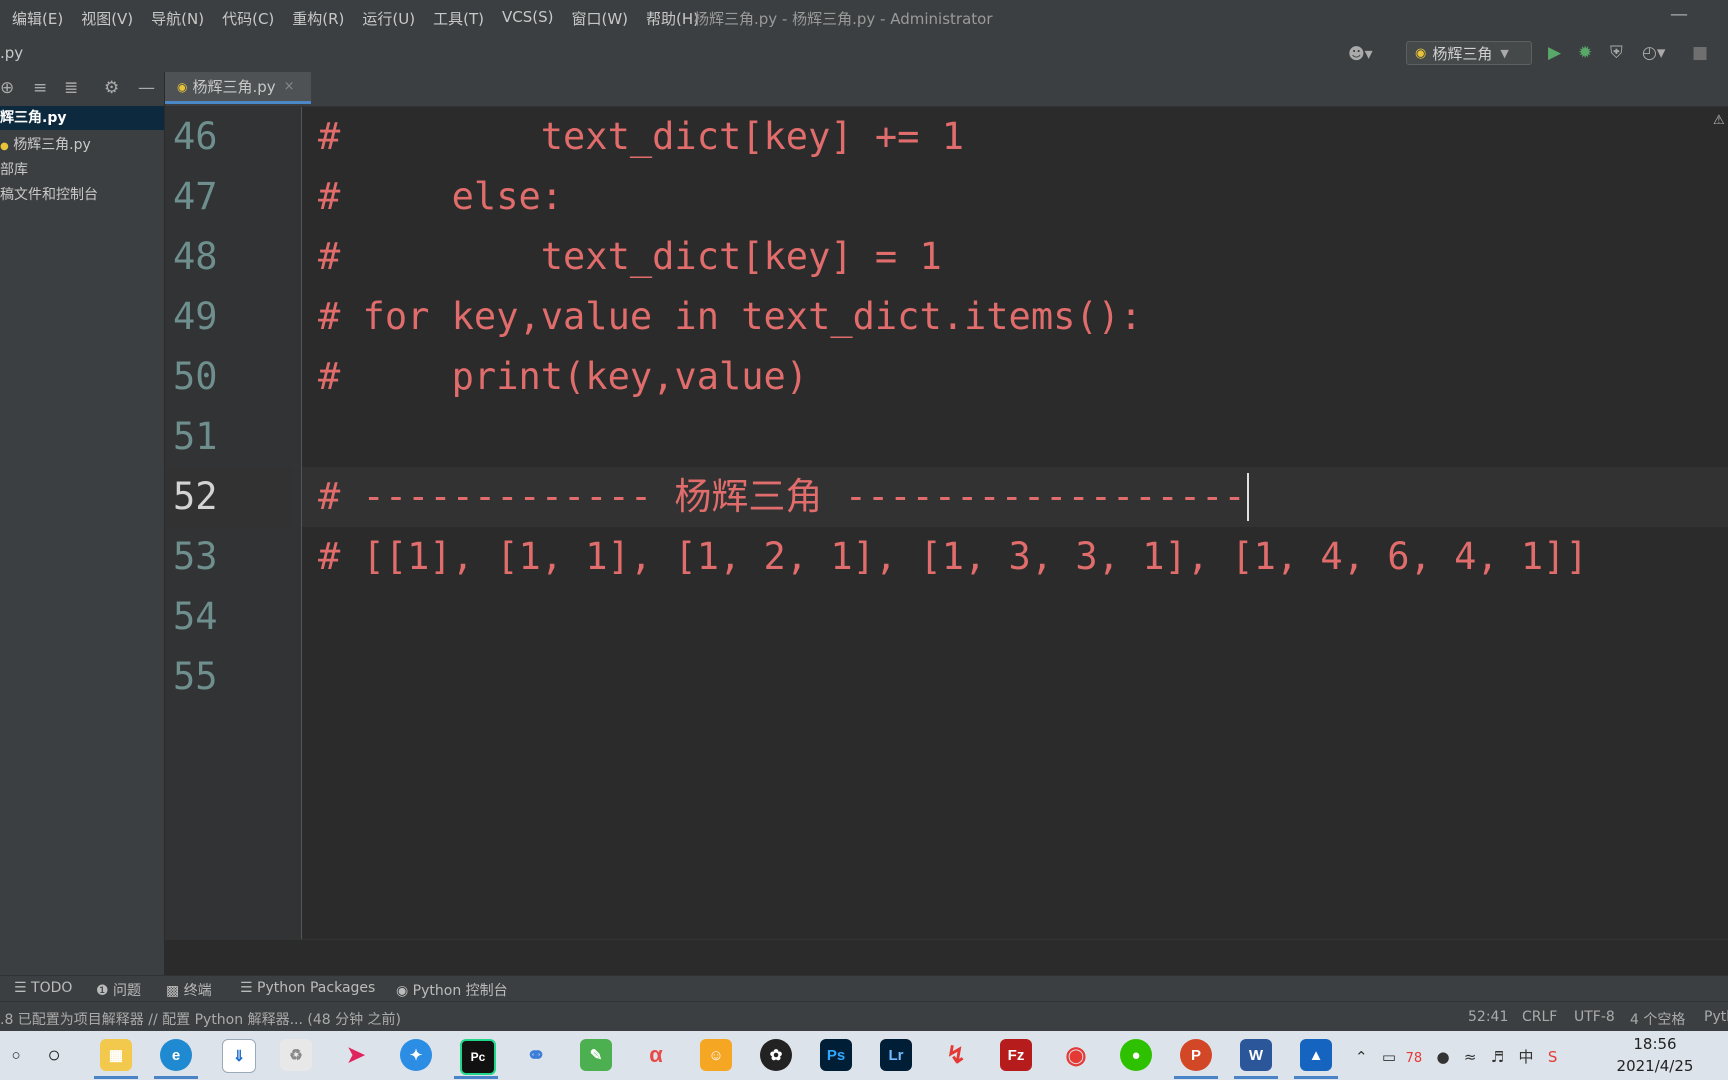 The height and width of the screenshot is (1080, 1728). Describe the element at coordinates (4, 146) in the screenshot. I see `python-file-icon: ●` at that location.